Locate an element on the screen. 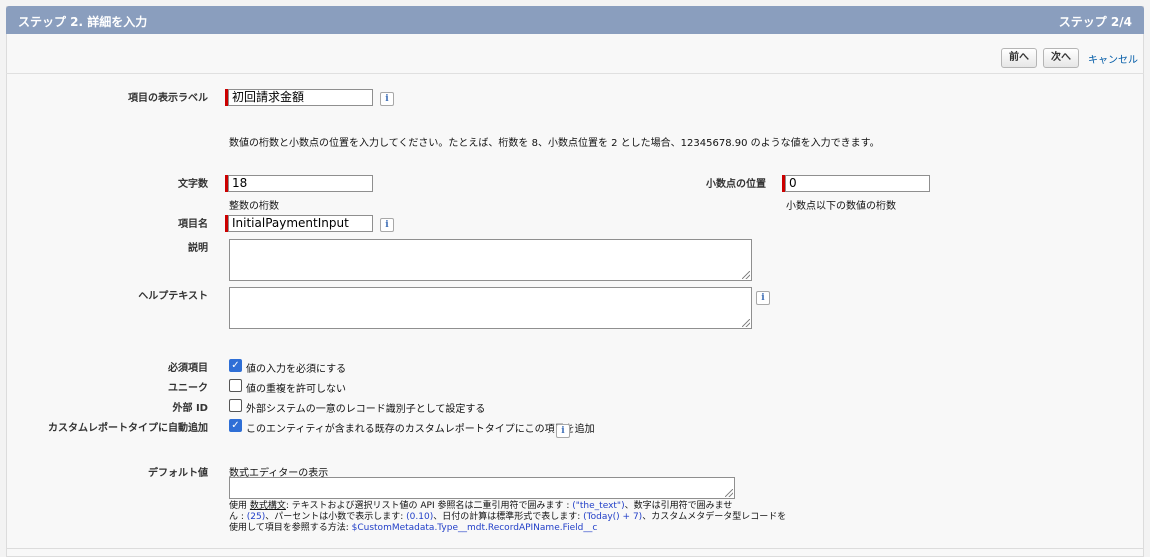 The height and width of the screenshot is (557, 1150). external-id-text: 外部システムの一意のレコード識別子として設定する is located at coordinates (366, 409).